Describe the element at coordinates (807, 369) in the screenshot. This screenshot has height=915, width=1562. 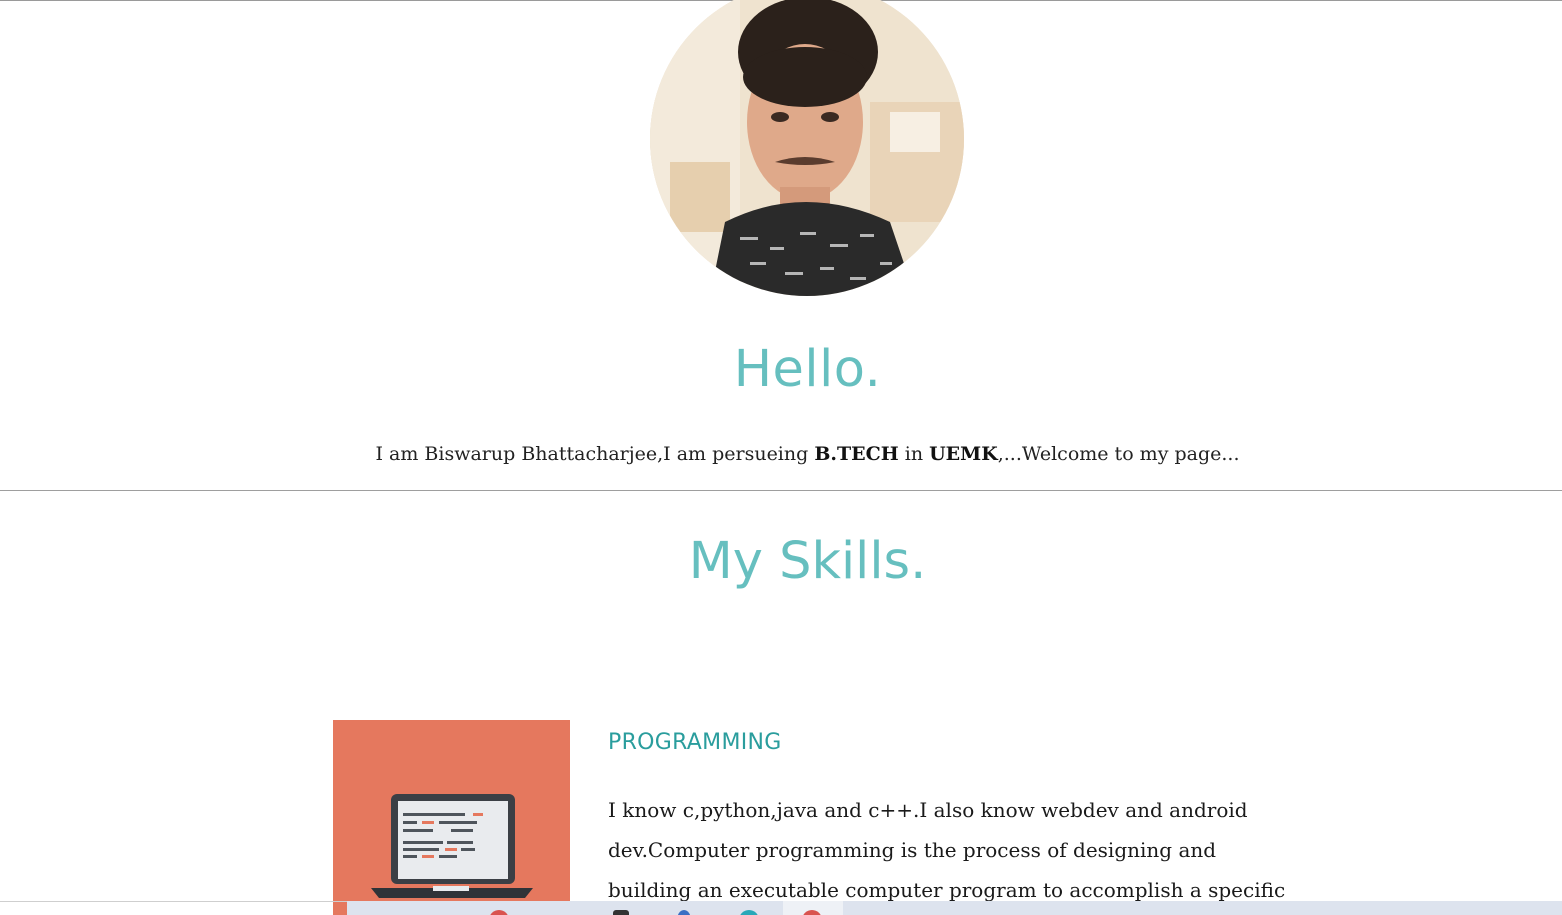
I see `greeting-heading: Hello.` at that location.